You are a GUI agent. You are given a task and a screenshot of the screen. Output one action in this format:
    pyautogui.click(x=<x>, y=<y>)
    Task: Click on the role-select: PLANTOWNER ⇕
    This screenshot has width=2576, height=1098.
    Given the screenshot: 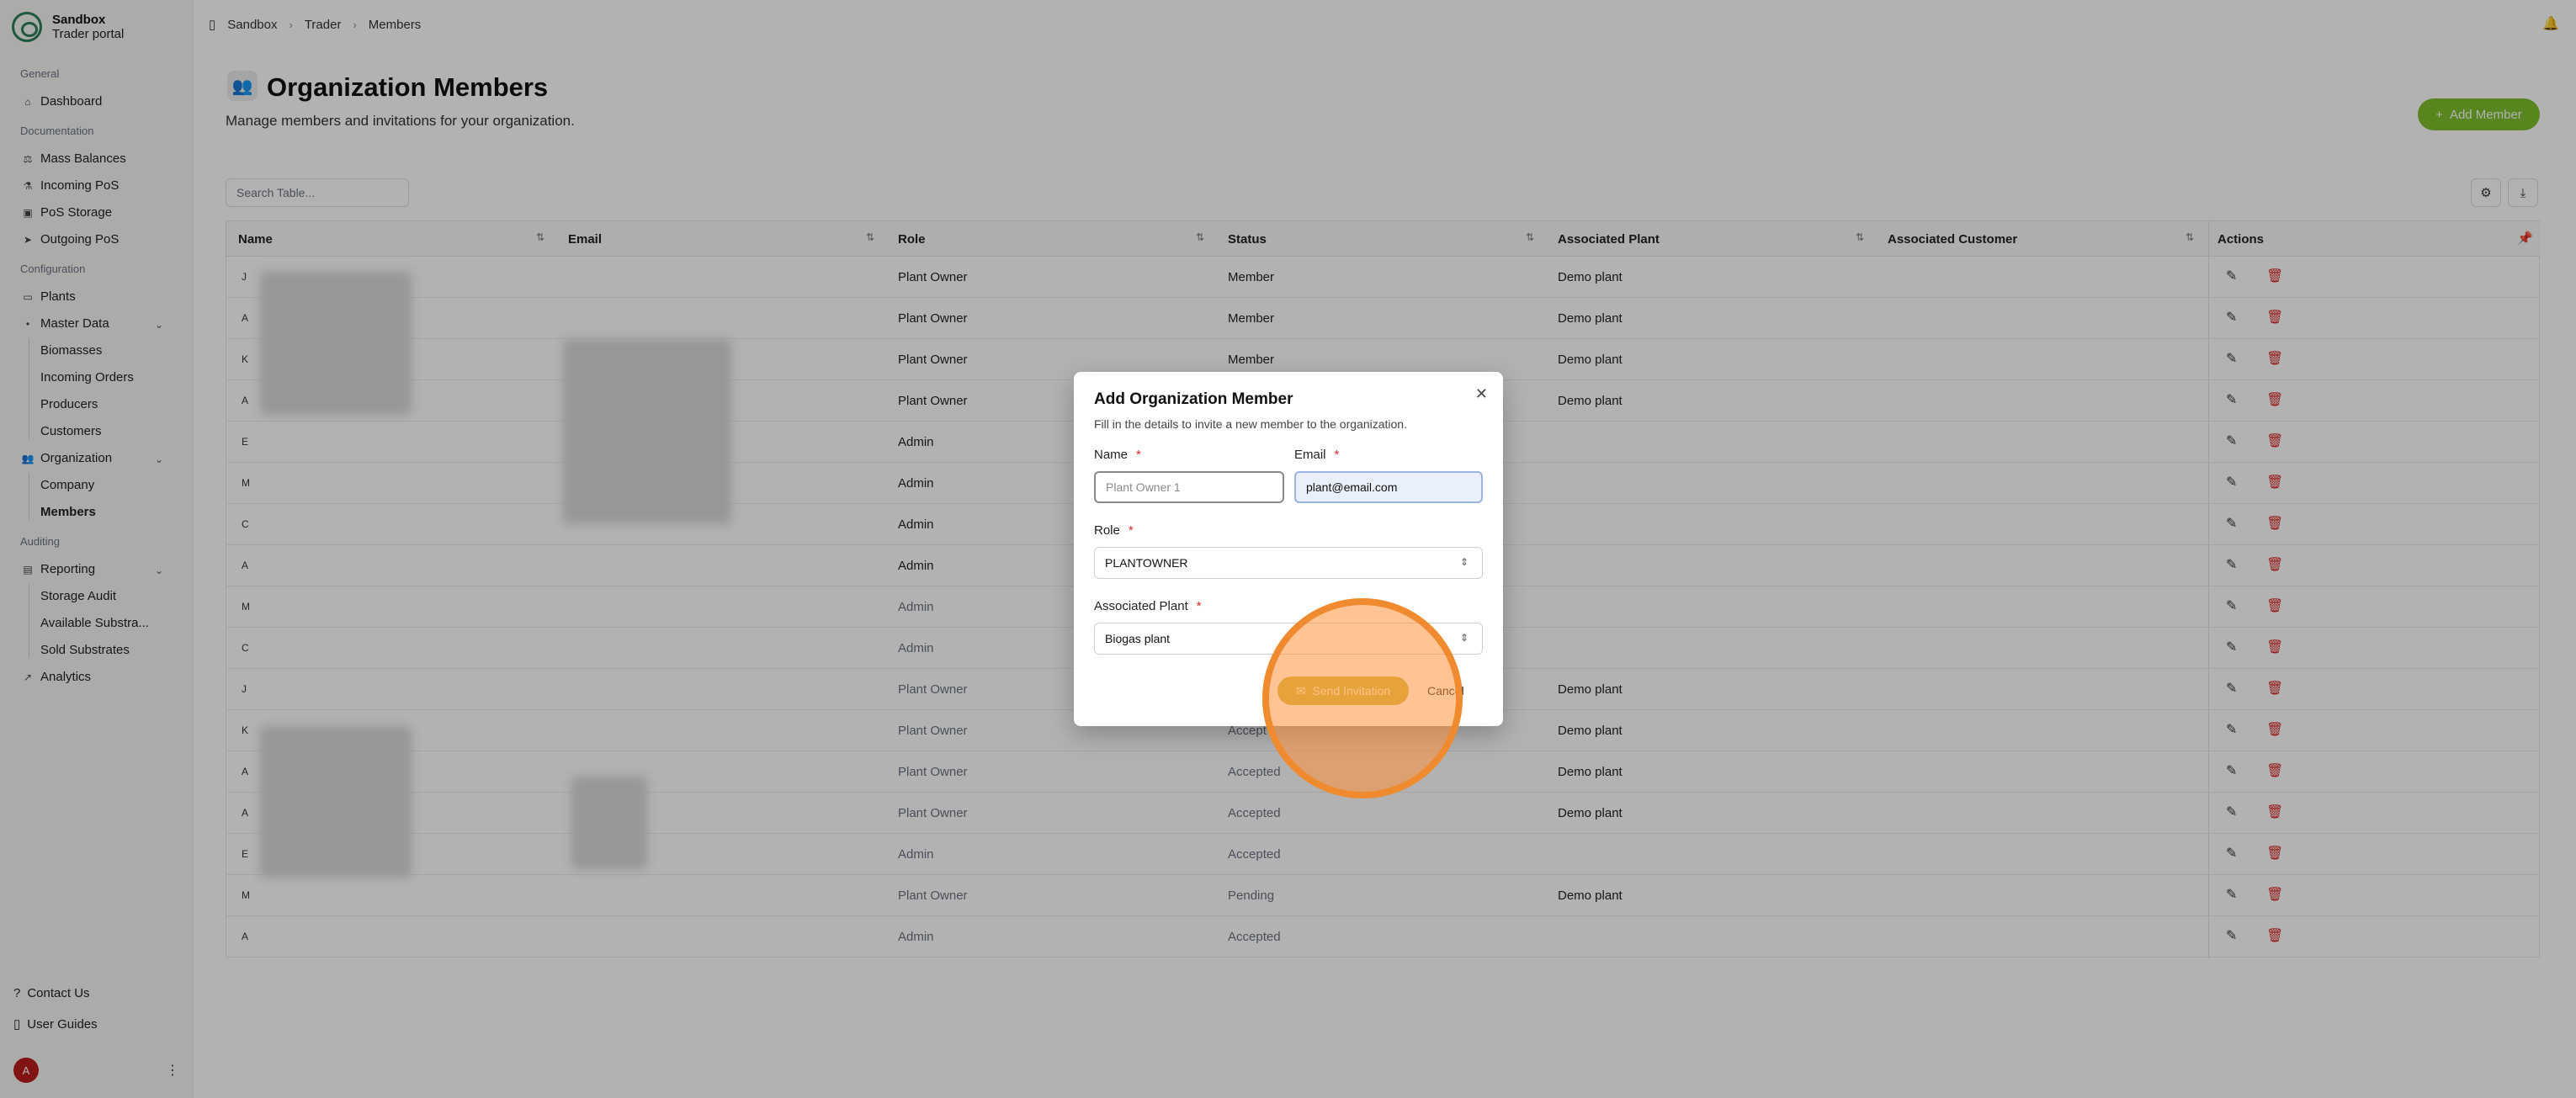 What is the action you would take?
    pyautogui.click(x=1288, y=563)
    